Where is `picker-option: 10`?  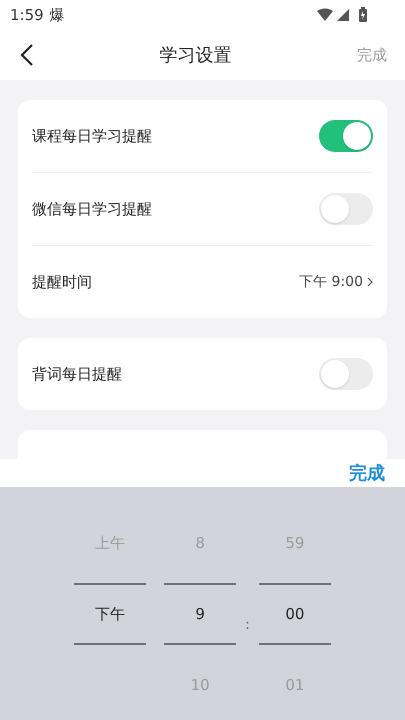 picker-option: 10 is located at coordinates (200, 685).